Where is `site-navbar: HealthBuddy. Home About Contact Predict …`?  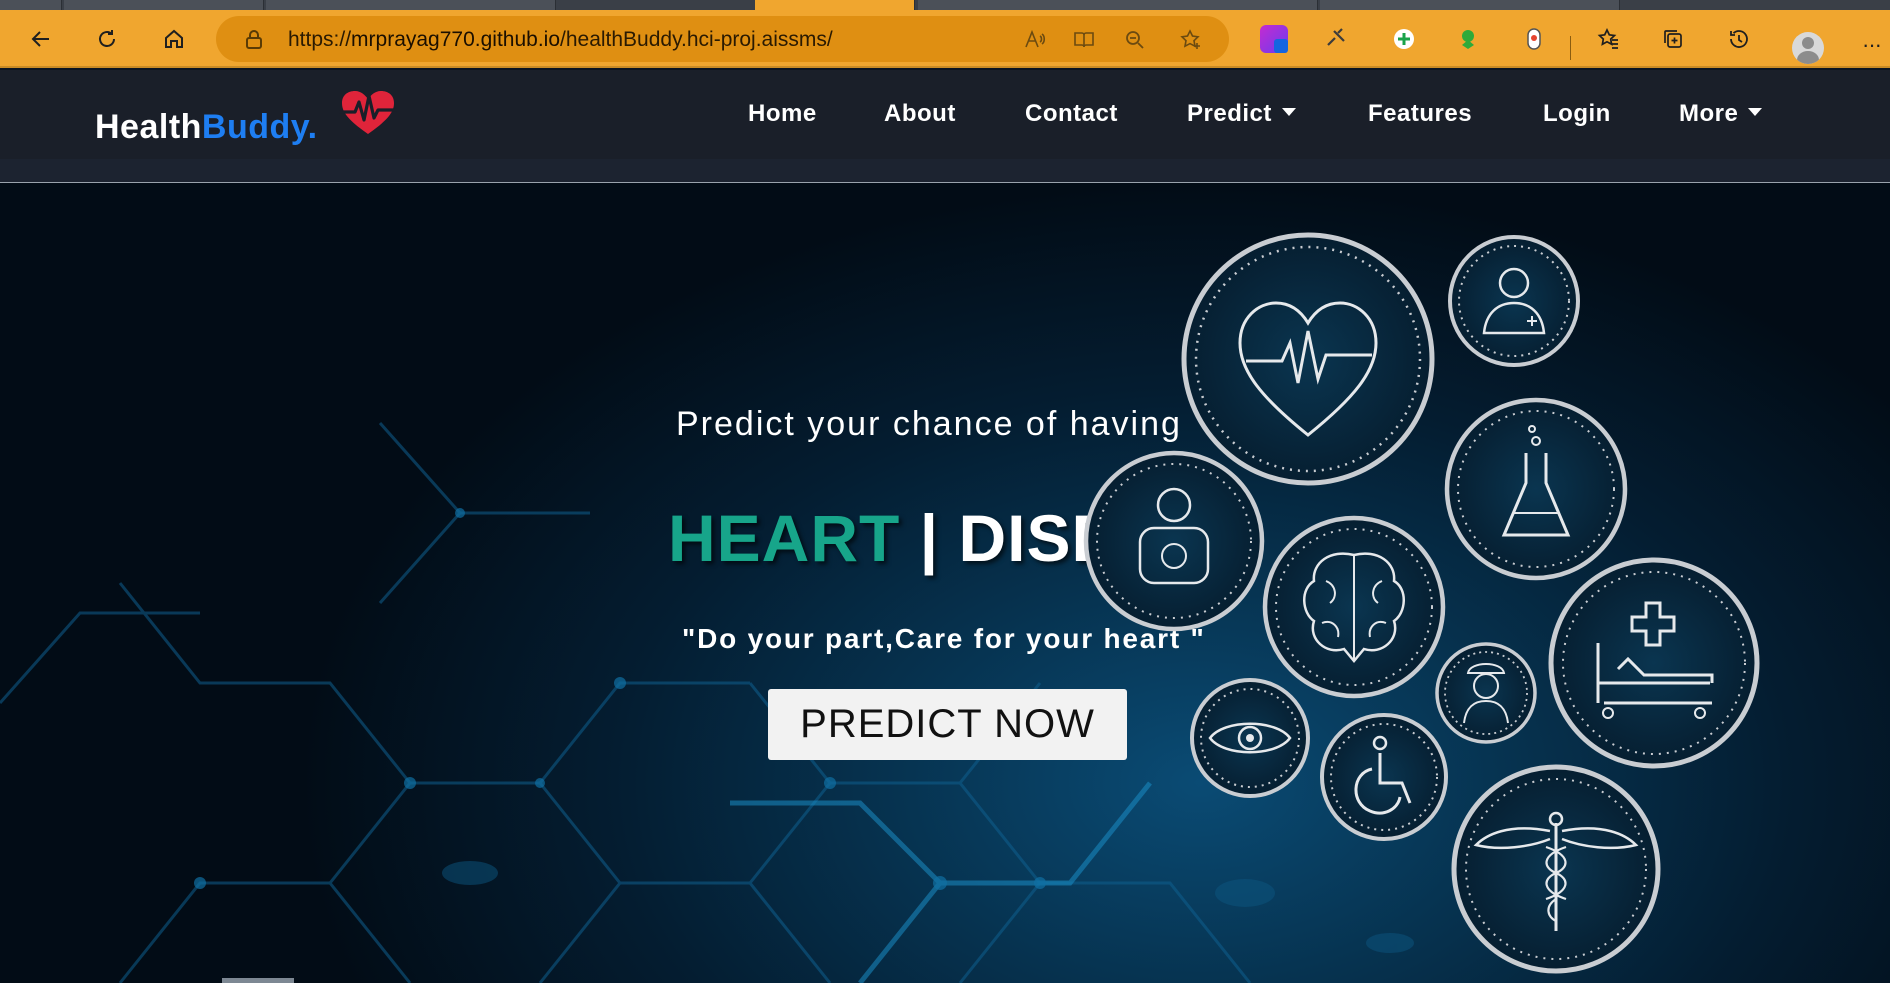
site-navbar: HealthBuddy. Home About Contact Predict … is located at coordinates (945, 114).